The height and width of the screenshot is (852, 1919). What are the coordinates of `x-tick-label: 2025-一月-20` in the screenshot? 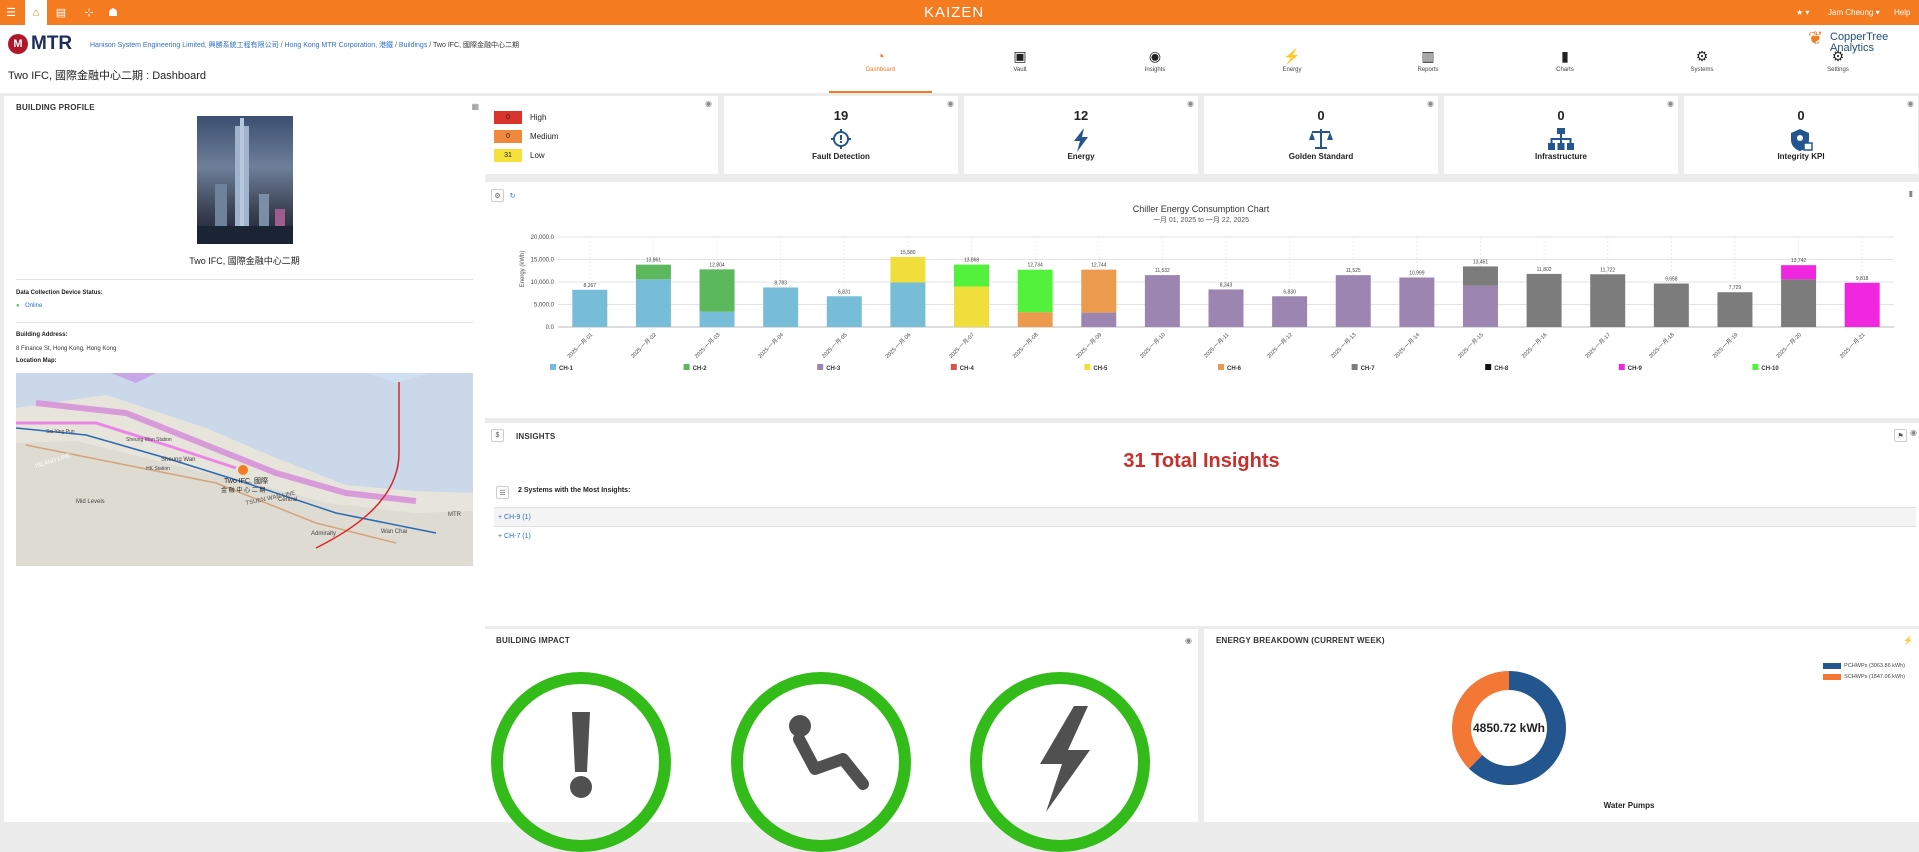 It's located at (1789, 345).